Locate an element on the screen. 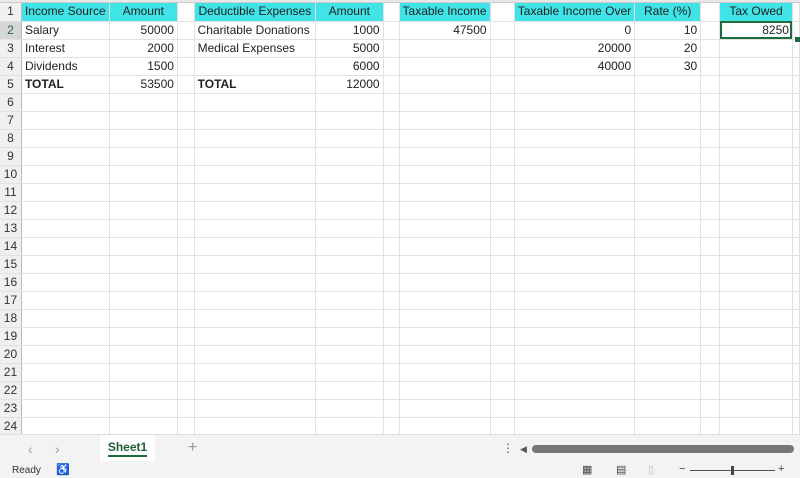 This screenshot has width=800, height=478. cell-D11 is located at coordinates (255, 192).